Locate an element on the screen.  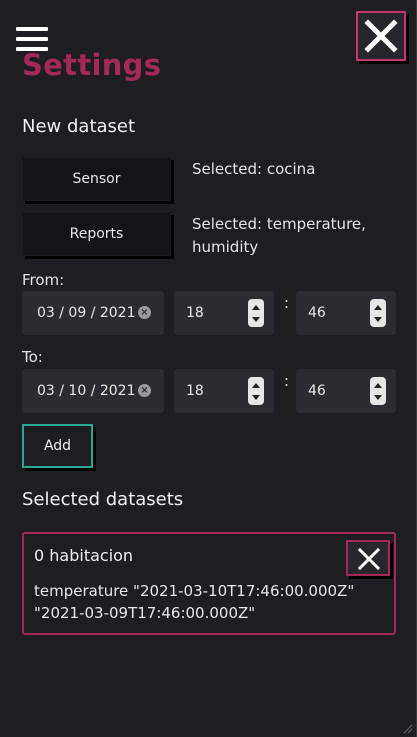
selected-datasets-heading: Selected datasets is located at coordinates (103, 499).